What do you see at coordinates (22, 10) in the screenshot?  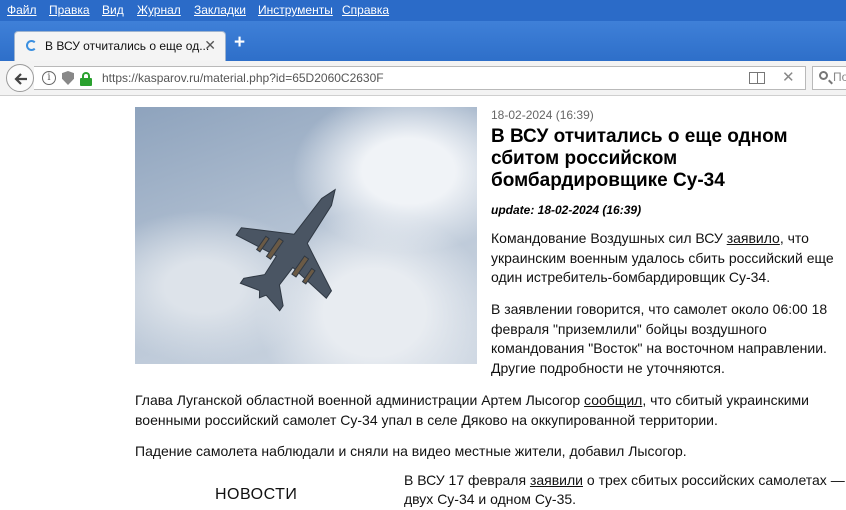 I see `menu-file: Файл` at bounding box center [22, 10].